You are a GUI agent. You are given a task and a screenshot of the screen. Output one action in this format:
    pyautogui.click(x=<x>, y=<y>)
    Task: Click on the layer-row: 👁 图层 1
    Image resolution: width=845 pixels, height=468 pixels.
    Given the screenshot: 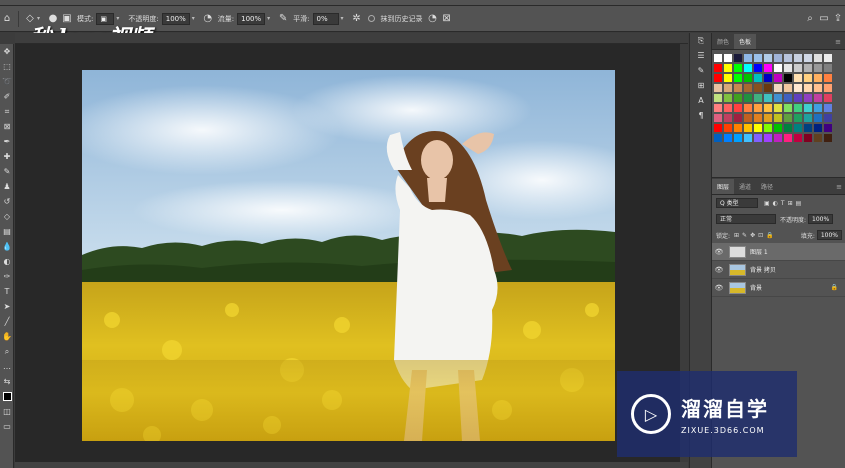 What is the action you would take?
    pyautogui.click(x=778, y=252)
    